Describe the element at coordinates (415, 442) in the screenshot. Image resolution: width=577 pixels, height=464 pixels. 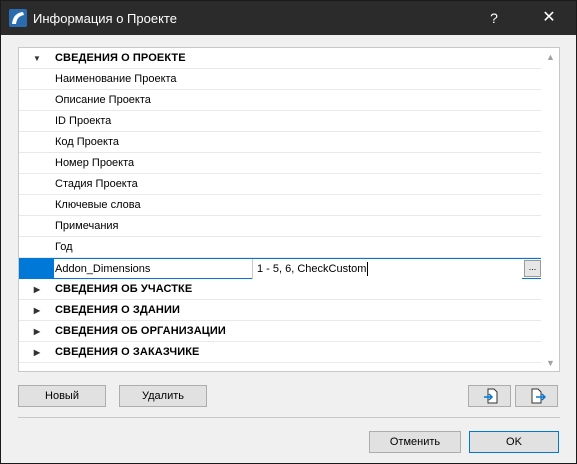
I see `cancel-button: Отменить` at that location.